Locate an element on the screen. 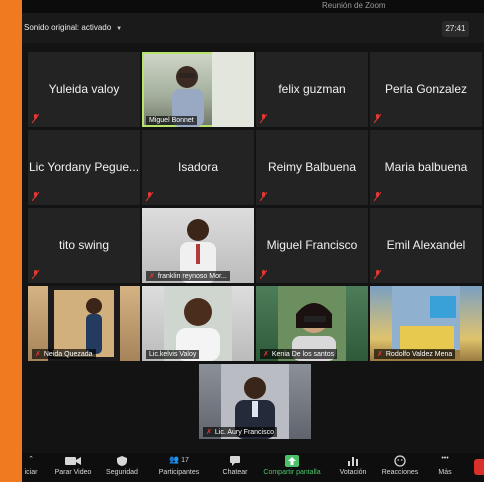  participant-name: Miguel Bonnet is located at coordinates (171, 120).